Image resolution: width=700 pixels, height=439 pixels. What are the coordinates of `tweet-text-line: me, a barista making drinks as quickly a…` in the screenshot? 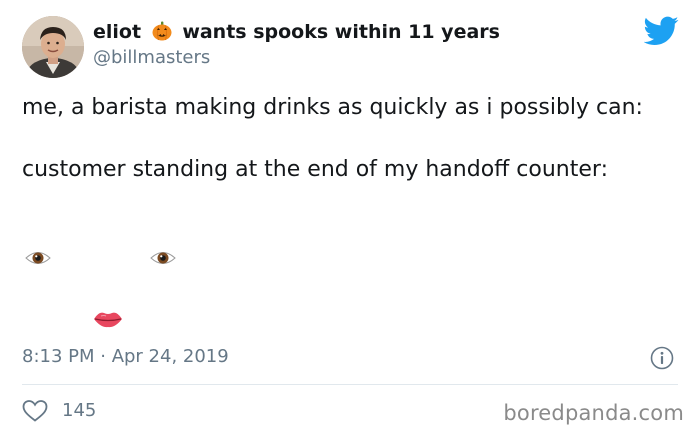 It's located at (332, 107).